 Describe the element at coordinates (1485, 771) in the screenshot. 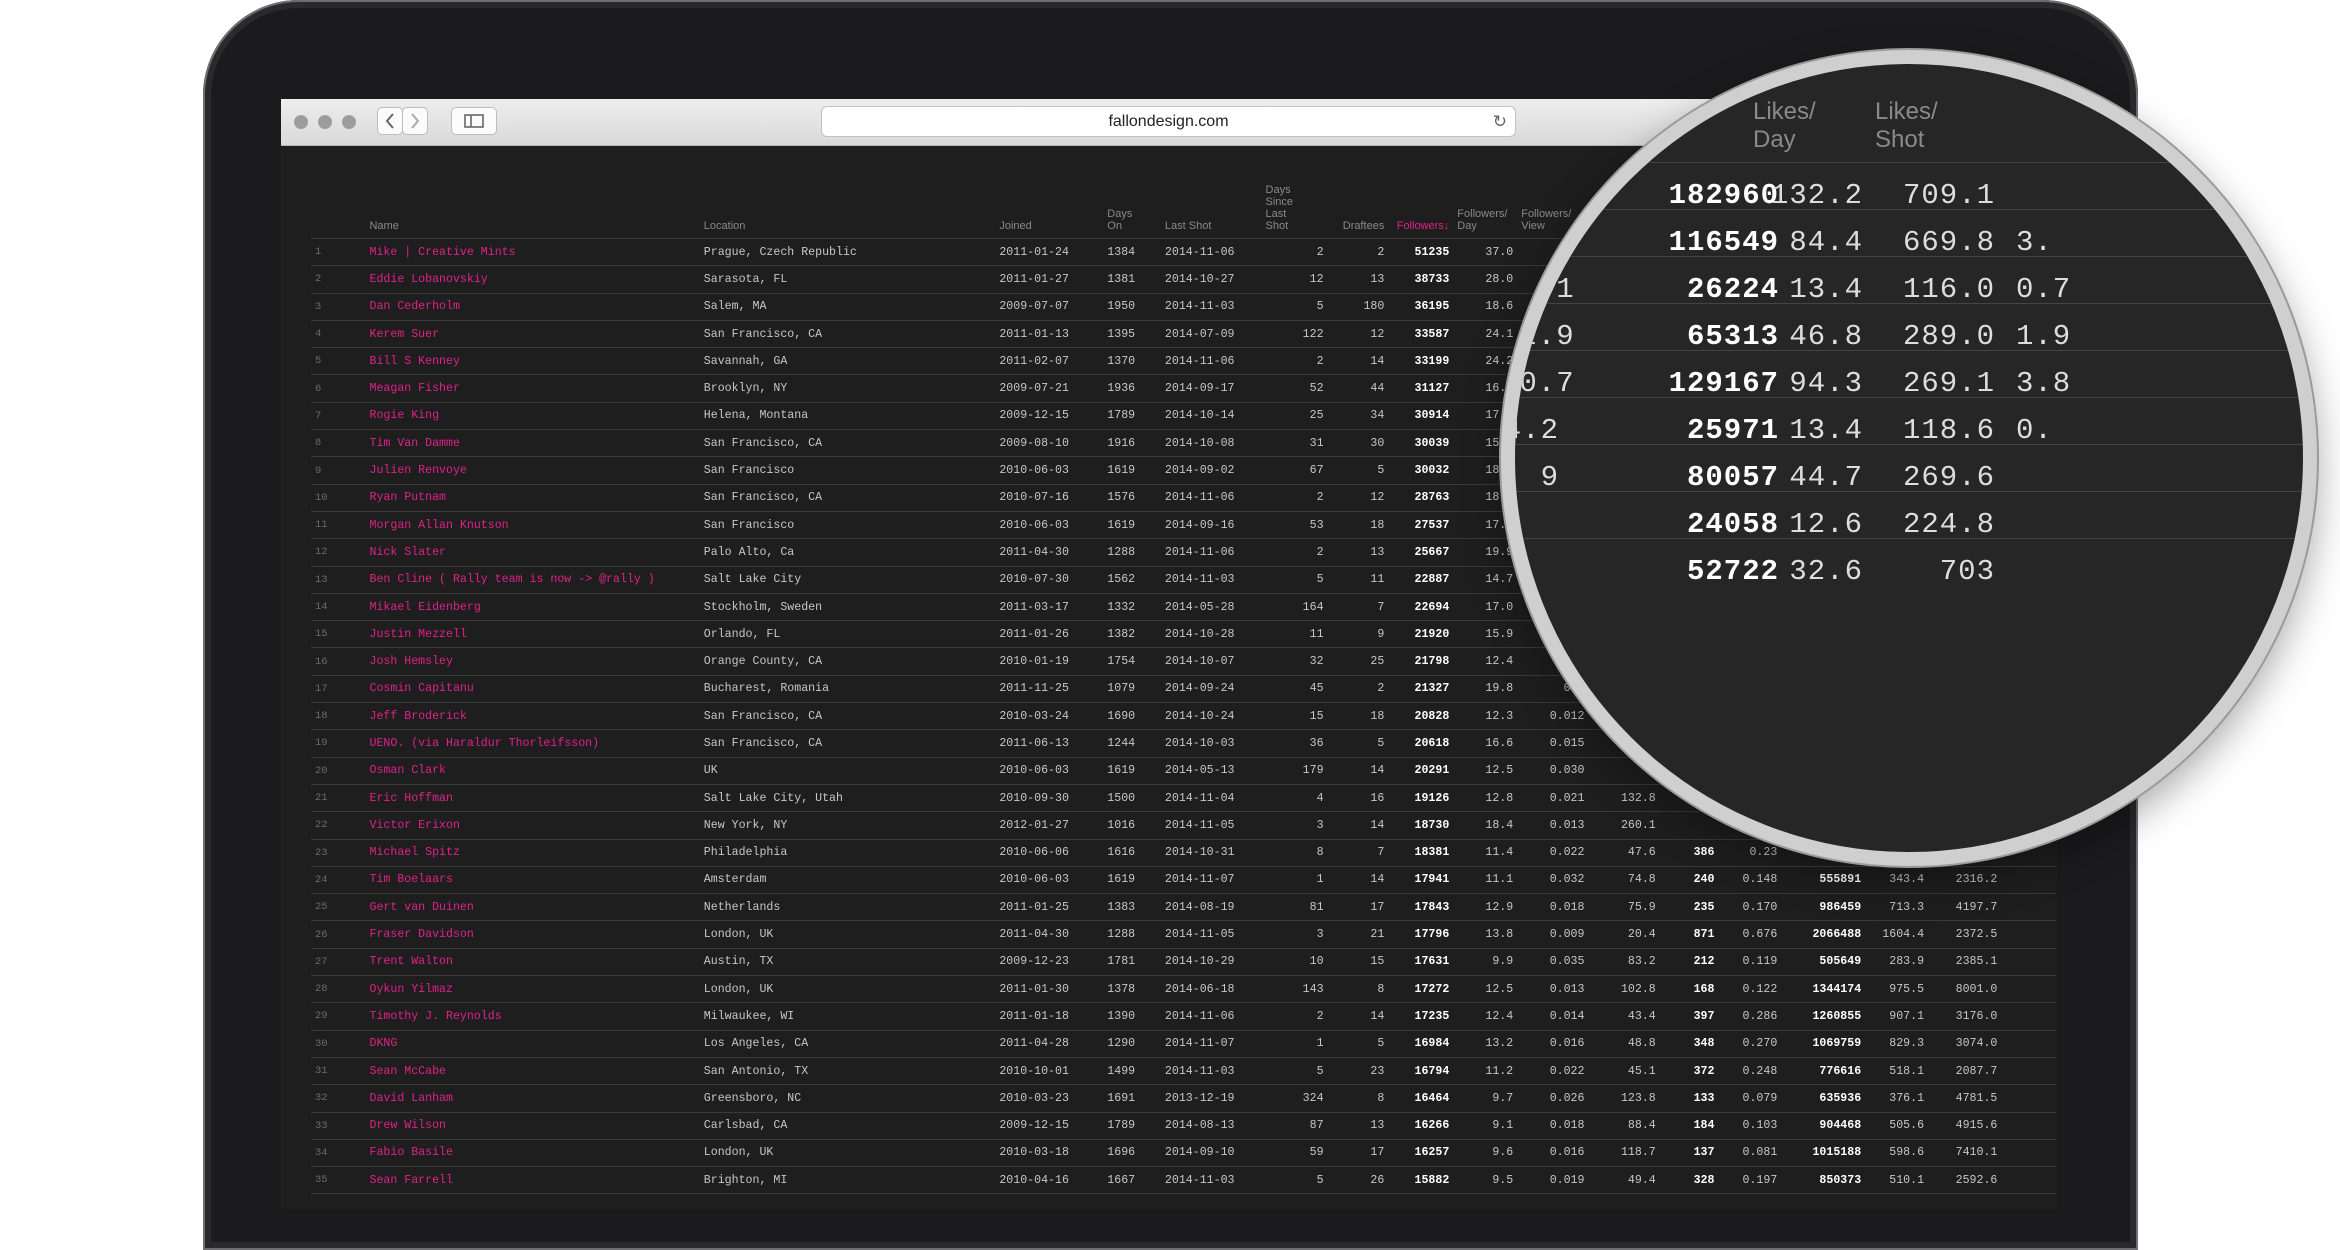

I see `followers-day-cell: 12.5` at that location.